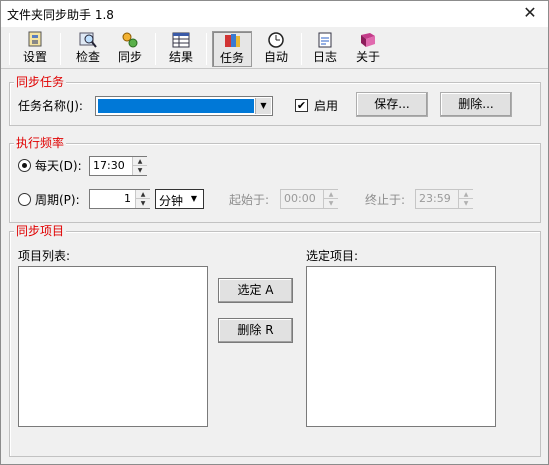 This screenshot has width=549, height=465. Describe the element at coordinates (385, 200) in the screenshot. I see `end-time-label: 终止于:` at that location.